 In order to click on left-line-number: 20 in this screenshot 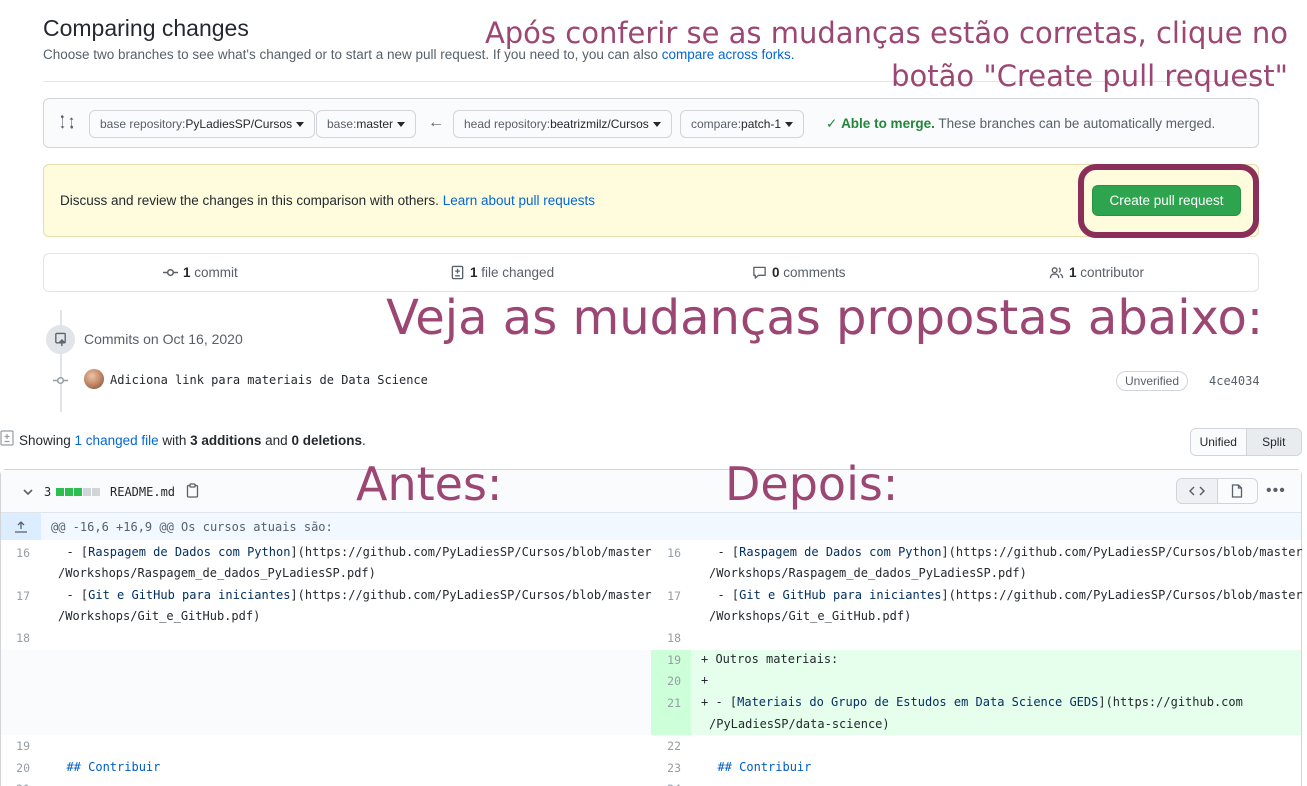, I will do `click(15, 768)`.